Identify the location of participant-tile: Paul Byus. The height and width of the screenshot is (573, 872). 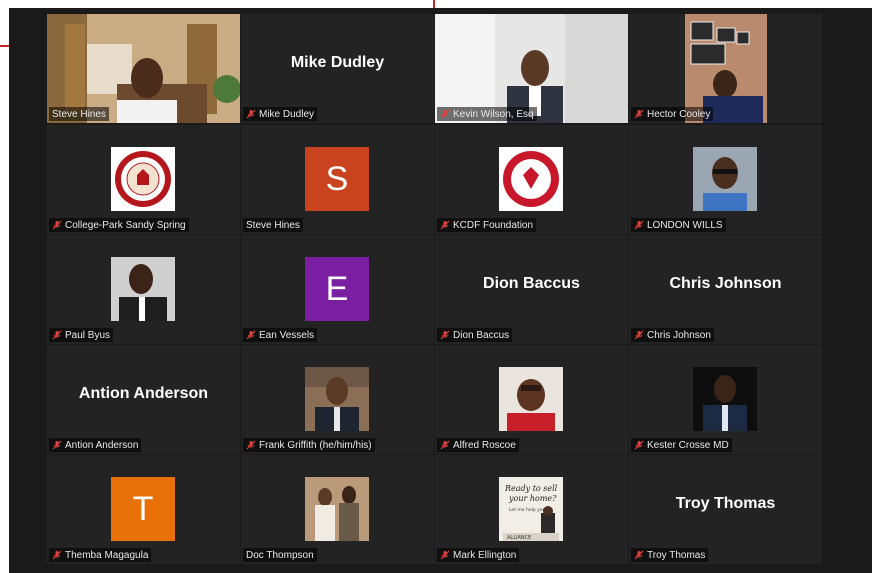
(143, 289).